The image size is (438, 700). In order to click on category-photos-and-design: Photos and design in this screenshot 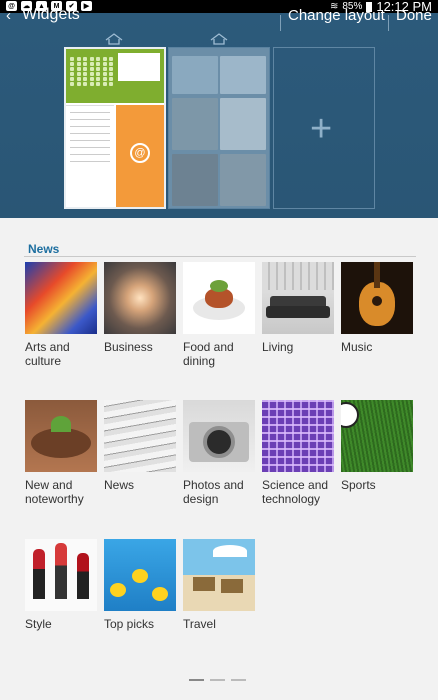, I will do `click(220, 453)`.